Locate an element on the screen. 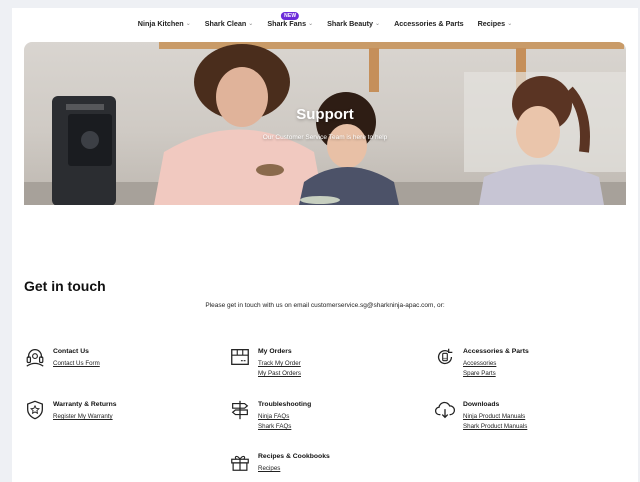  shield-icon is located at coordinates (35, 410).